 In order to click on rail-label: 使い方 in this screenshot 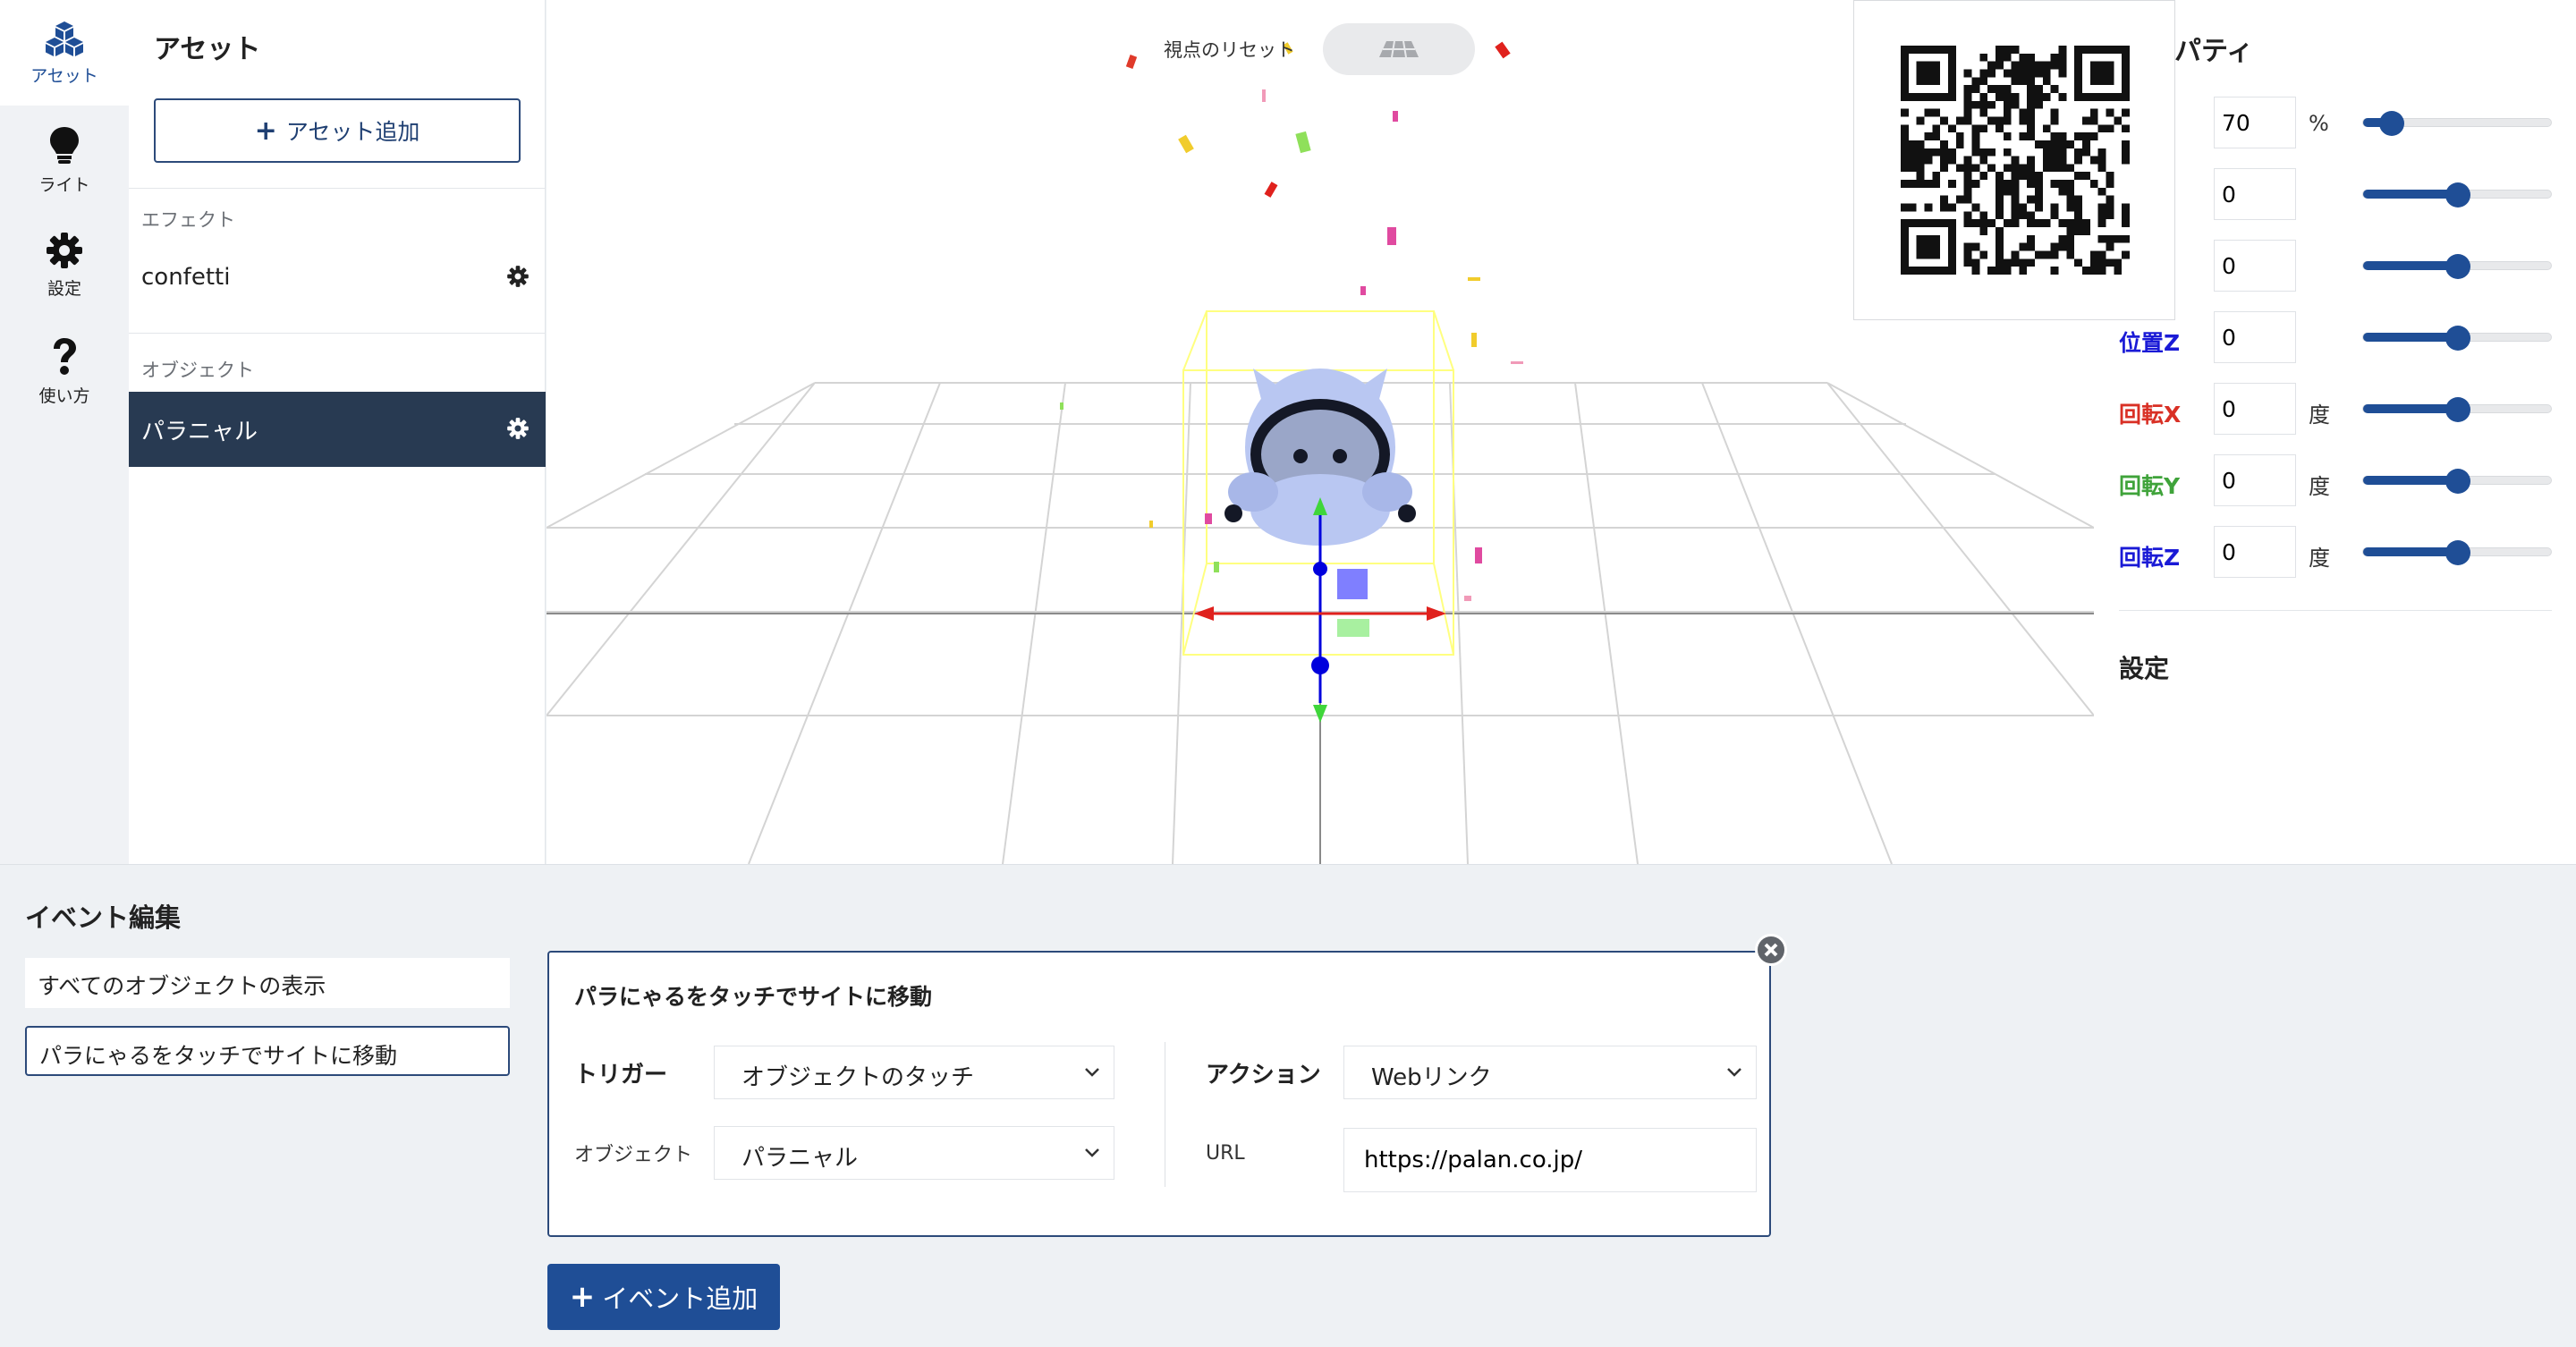, I will do `click(64, 396)`.